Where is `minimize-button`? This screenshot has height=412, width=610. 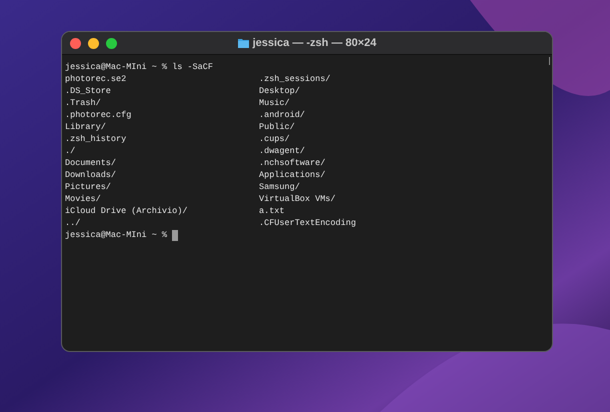
minimize-button is located at coordinates (93, 43).